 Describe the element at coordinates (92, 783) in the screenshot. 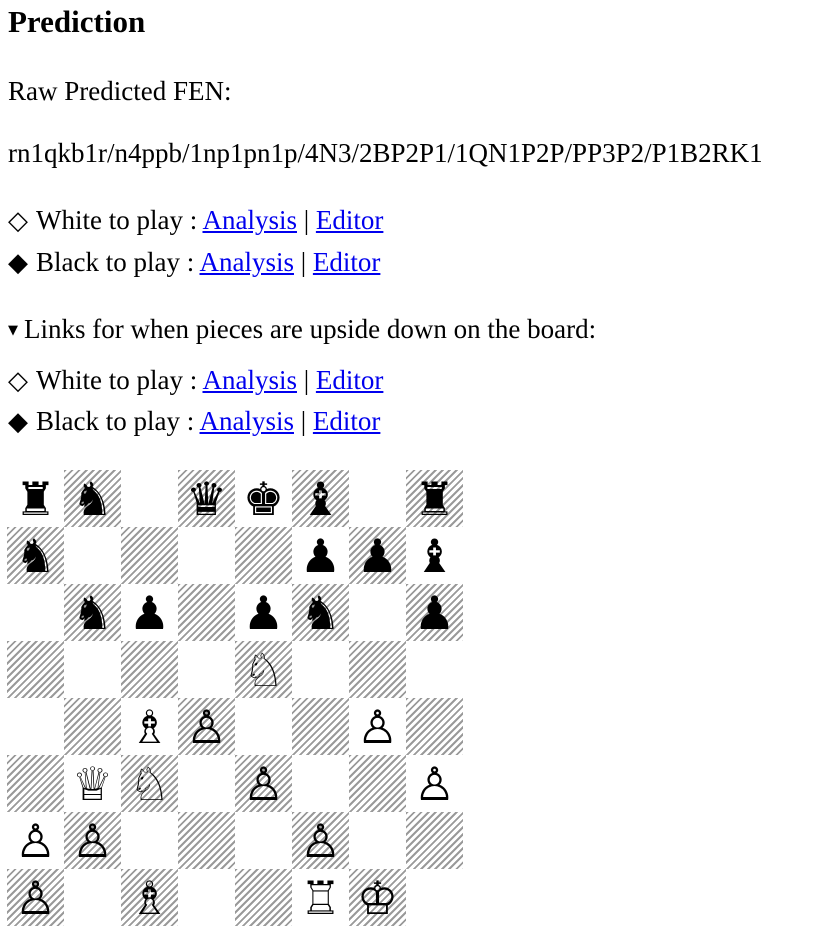

I see `white-queen-icon: ♕` at that location.